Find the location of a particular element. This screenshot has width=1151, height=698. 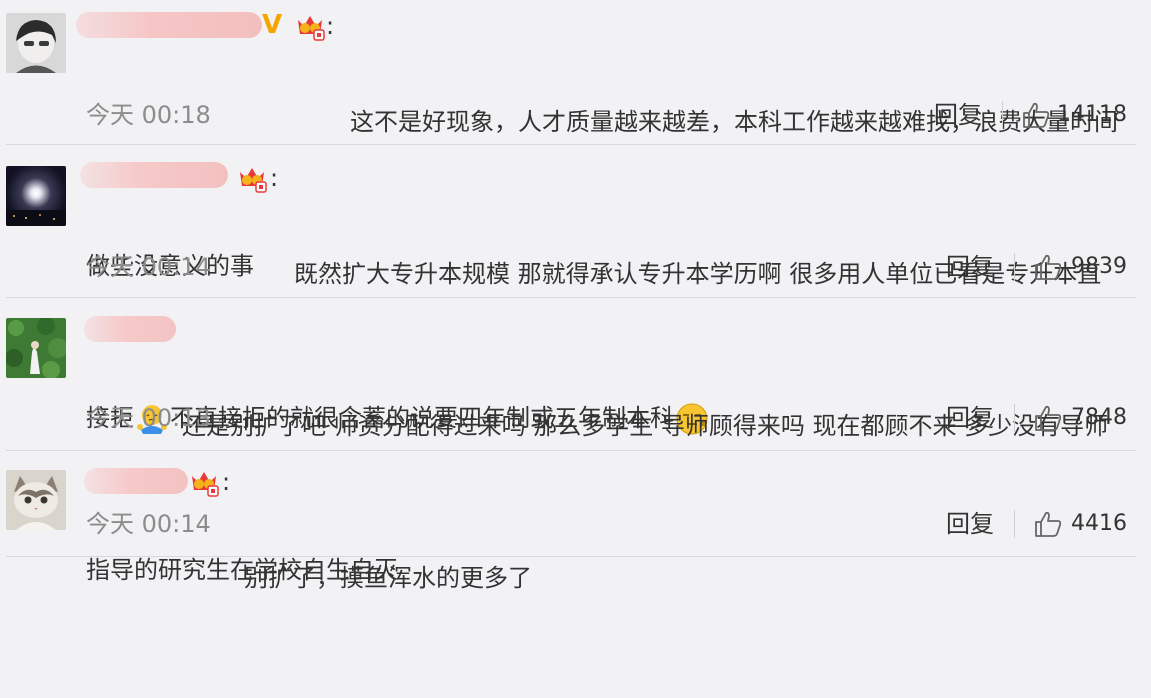

like-count: 9839 is located at coordinates (1099, 266).